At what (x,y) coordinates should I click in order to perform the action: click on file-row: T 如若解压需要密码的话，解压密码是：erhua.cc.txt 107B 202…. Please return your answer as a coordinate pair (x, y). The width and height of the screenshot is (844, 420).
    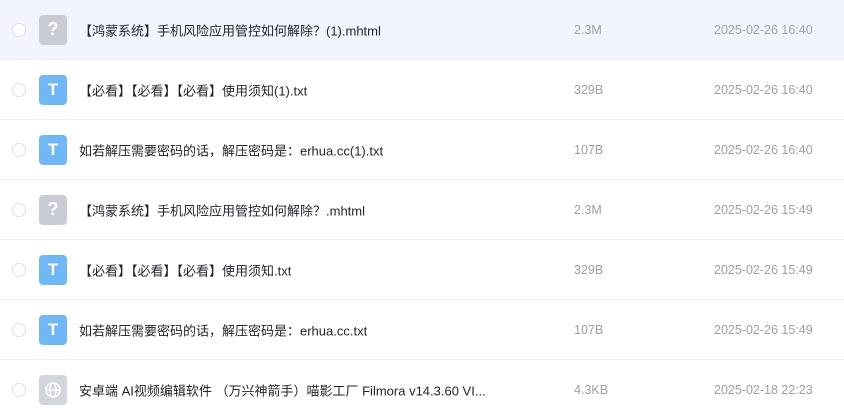
    Looking at the image, I should click on (422, 330).